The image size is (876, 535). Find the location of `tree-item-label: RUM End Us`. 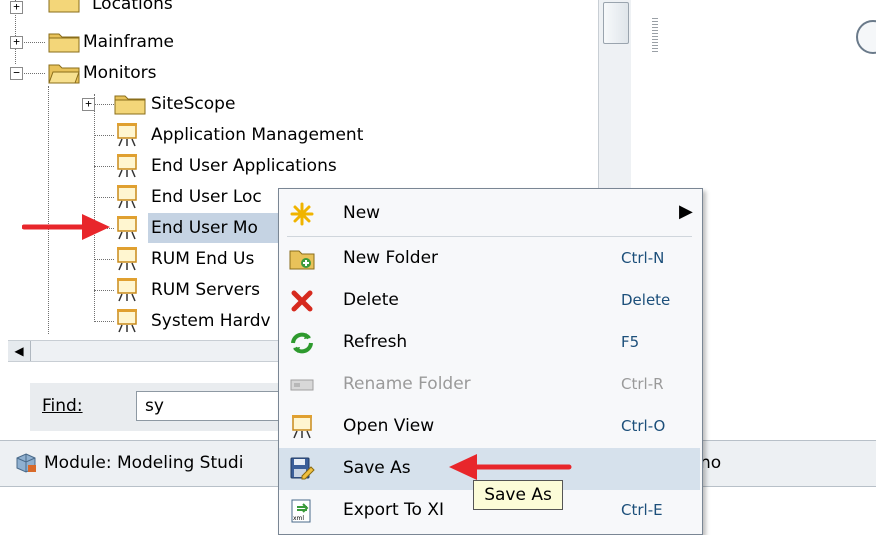

tree-item-label: RUM End Us is located at coordinates (203, 259).